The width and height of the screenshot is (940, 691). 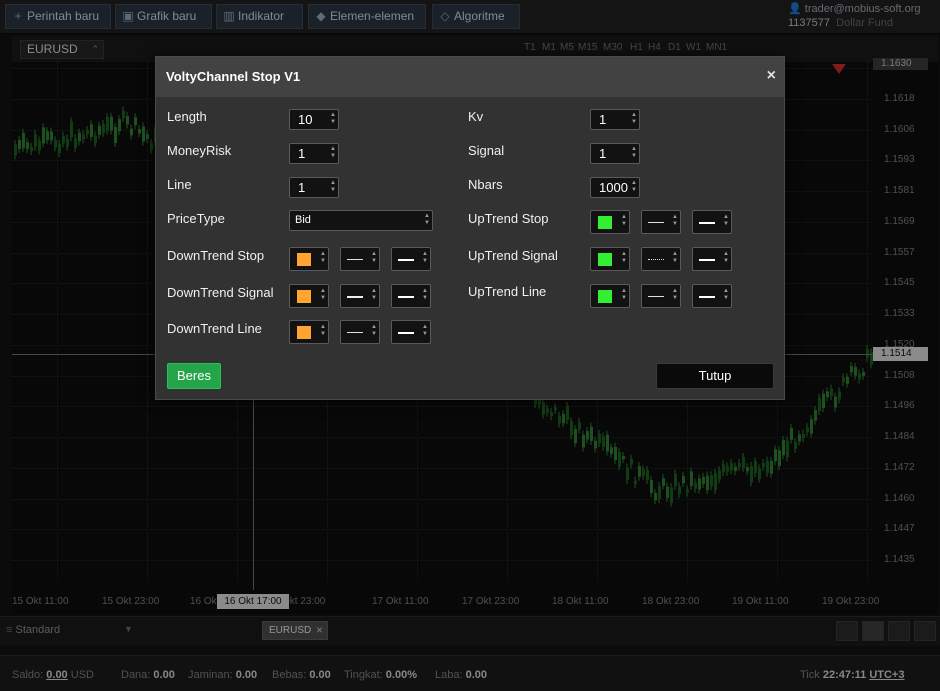 I want to click on close-button: Tutup, so click(x=715, y=376).